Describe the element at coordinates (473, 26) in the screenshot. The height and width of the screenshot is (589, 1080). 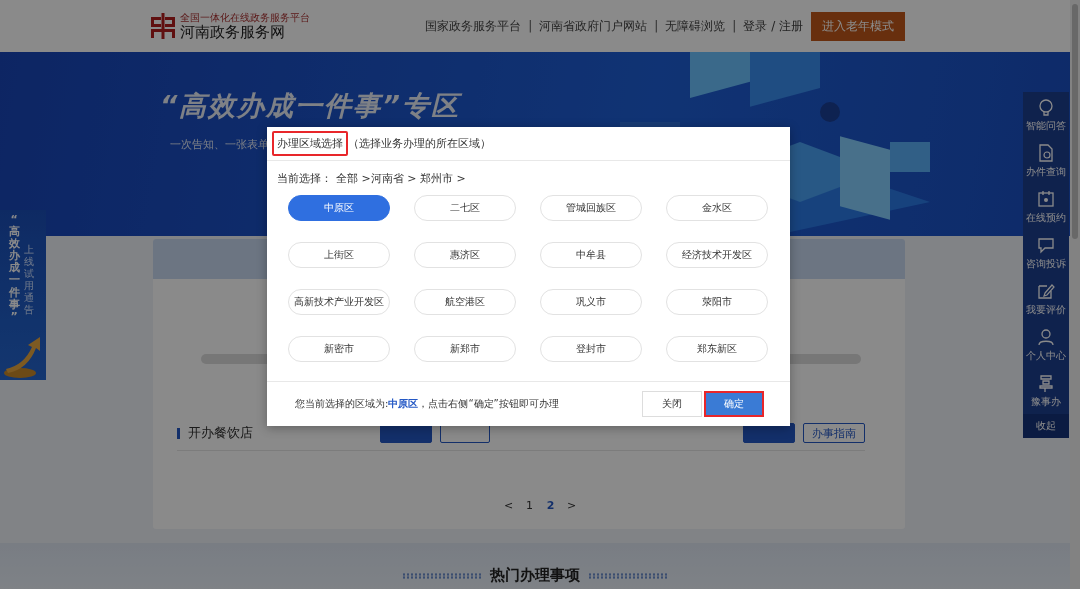
I see `header-link: 国家政务服务平台` at that location.